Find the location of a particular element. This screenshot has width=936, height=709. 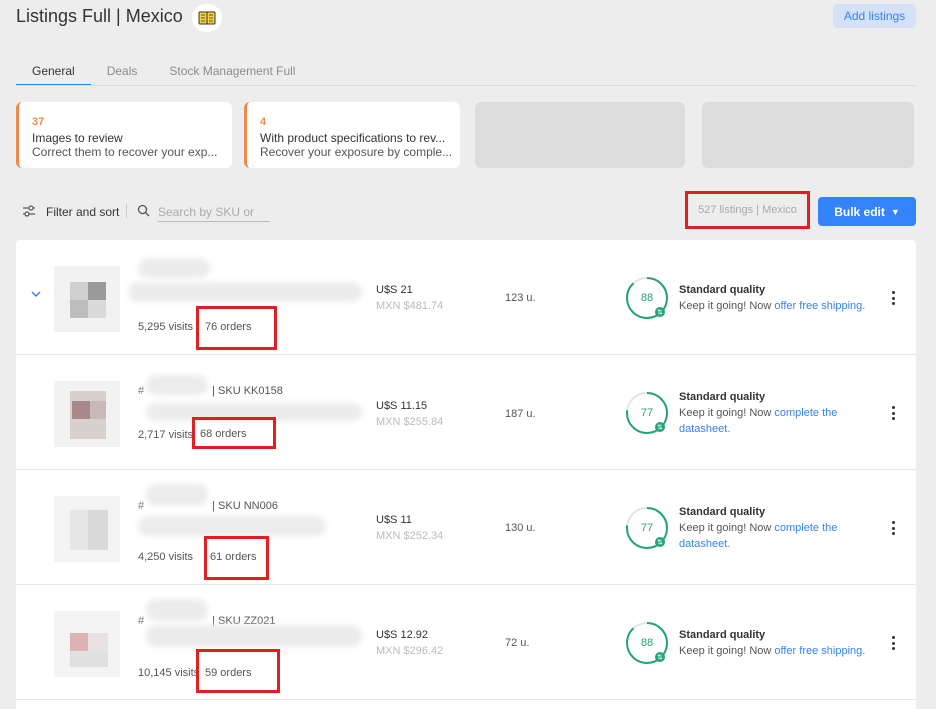

stock-units: 130 u. is located at coordinates (520, 528).